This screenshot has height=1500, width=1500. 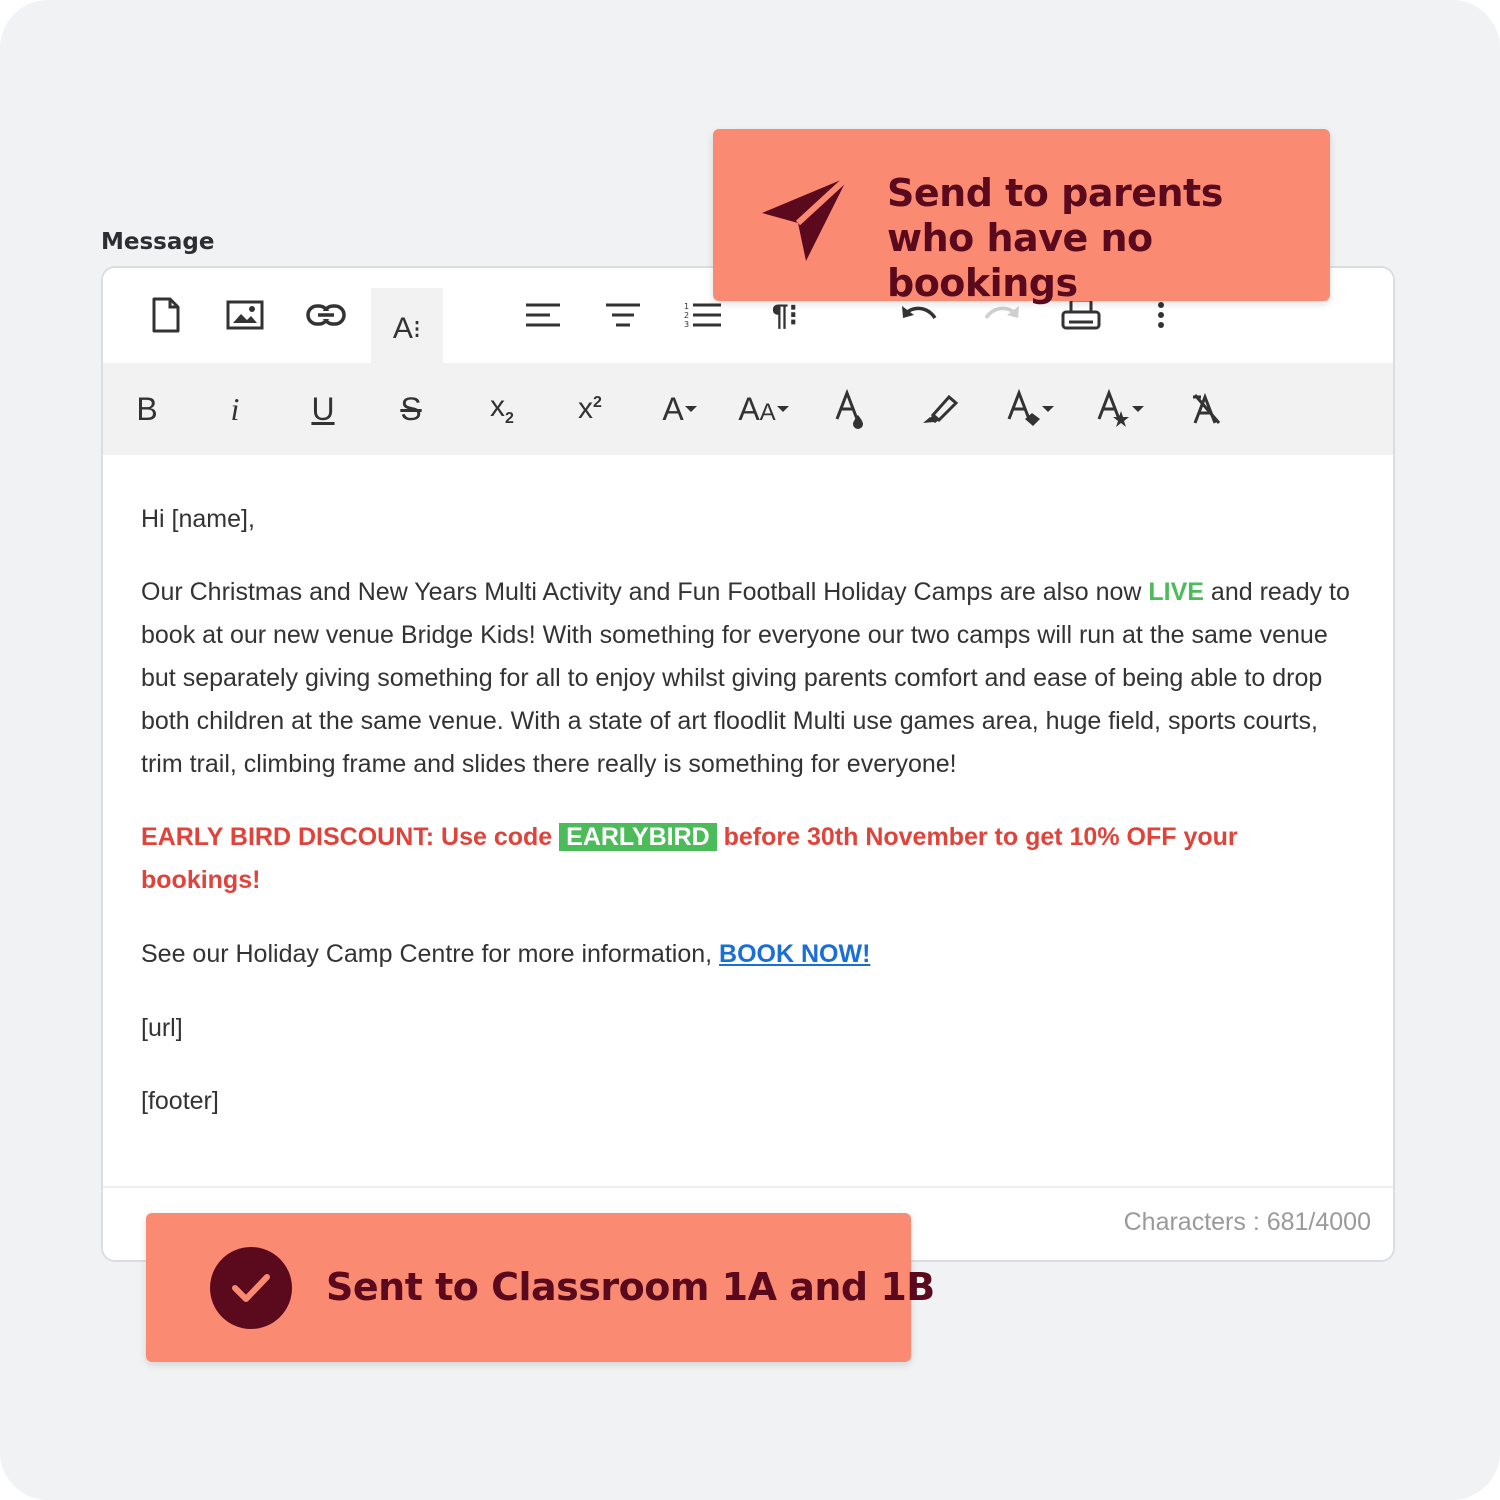 I want to click on editor-toolbar-format: B i U S x2 x2 A AA, so click(x=748, y=409).